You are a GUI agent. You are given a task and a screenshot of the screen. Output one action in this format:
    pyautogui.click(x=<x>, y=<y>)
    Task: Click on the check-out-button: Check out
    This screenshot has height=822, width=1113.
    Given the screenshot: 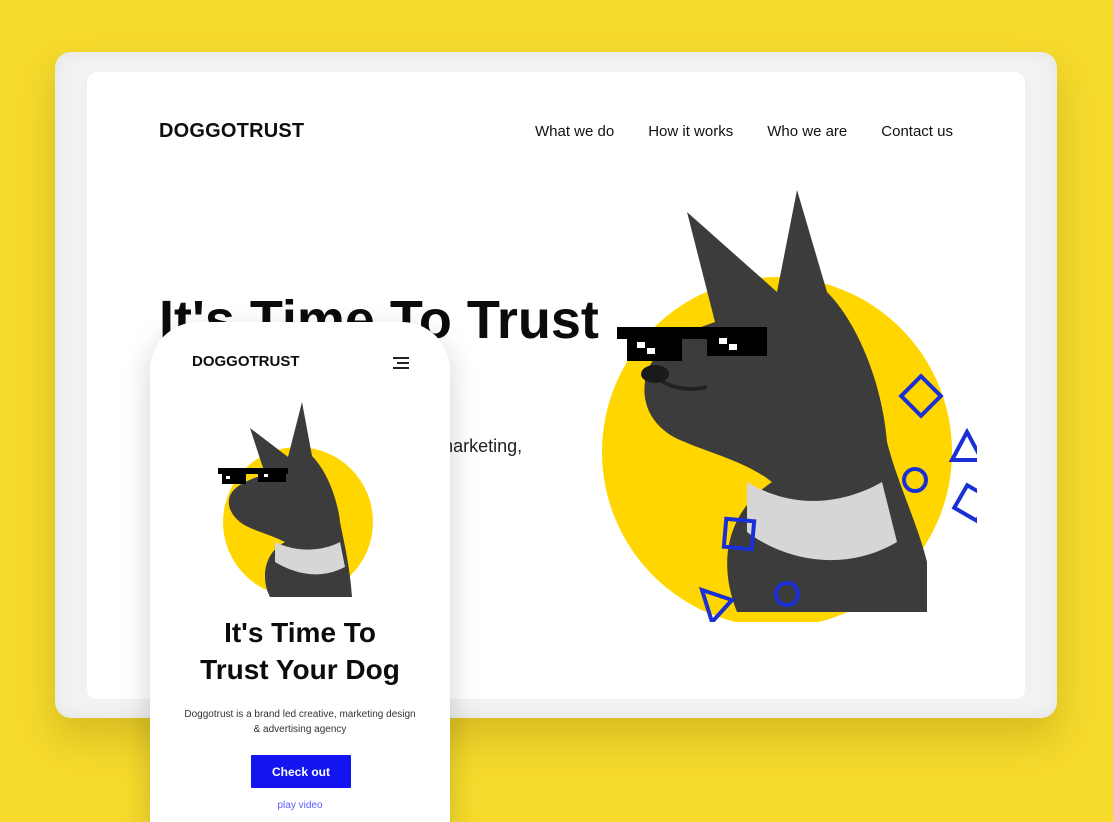 What is the action you would take?
    pyautogui.click(x=301, y=771)
    